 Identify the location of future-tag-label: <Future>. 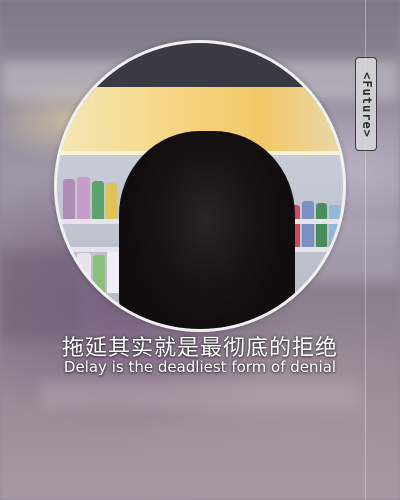
(367, 105).